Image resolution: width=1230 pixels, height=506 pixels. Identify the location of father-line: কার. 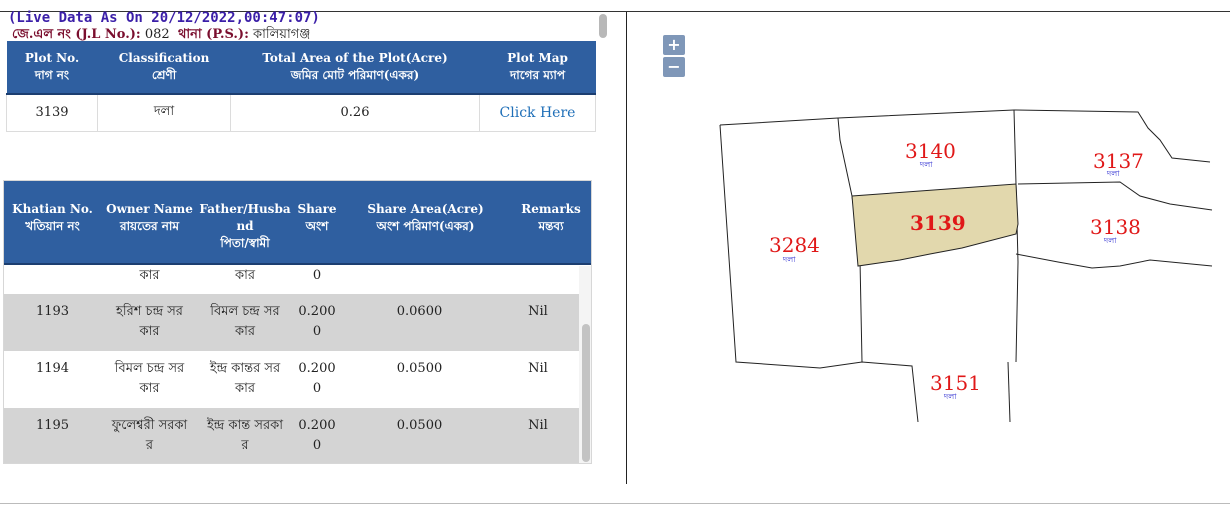
(244, 331).